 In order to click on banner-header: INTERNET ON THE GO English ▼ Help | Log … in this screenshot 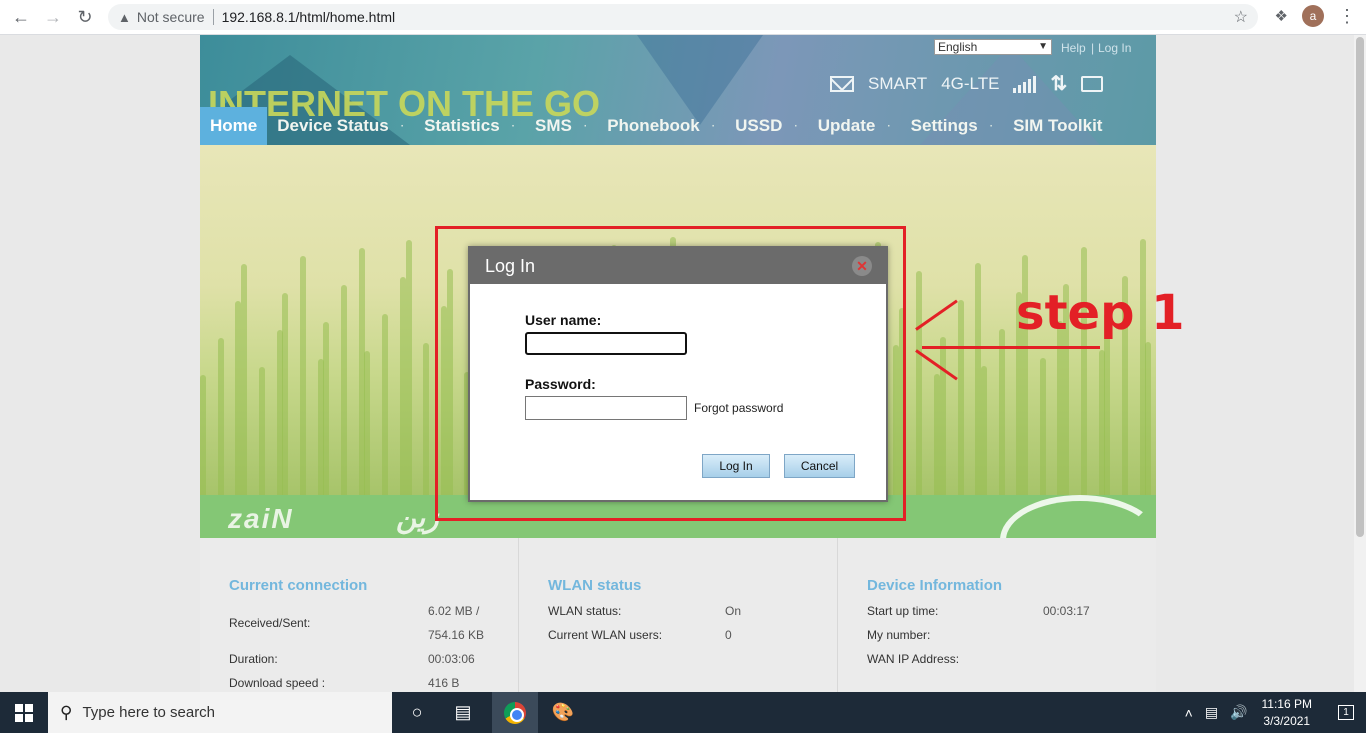, I will do `click(678, 90)`.